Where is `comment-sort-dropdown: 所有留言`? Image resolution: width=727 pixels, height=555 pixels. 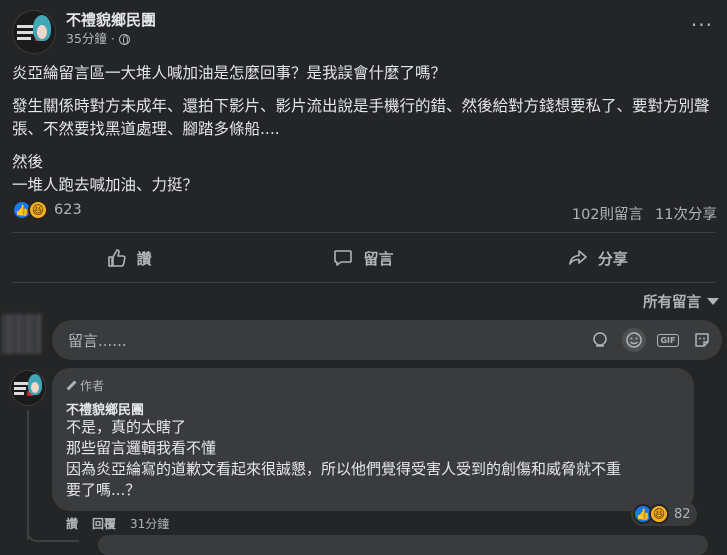 comment-sort-dropdown: 所有留言 is located at coordinates (681, 301).